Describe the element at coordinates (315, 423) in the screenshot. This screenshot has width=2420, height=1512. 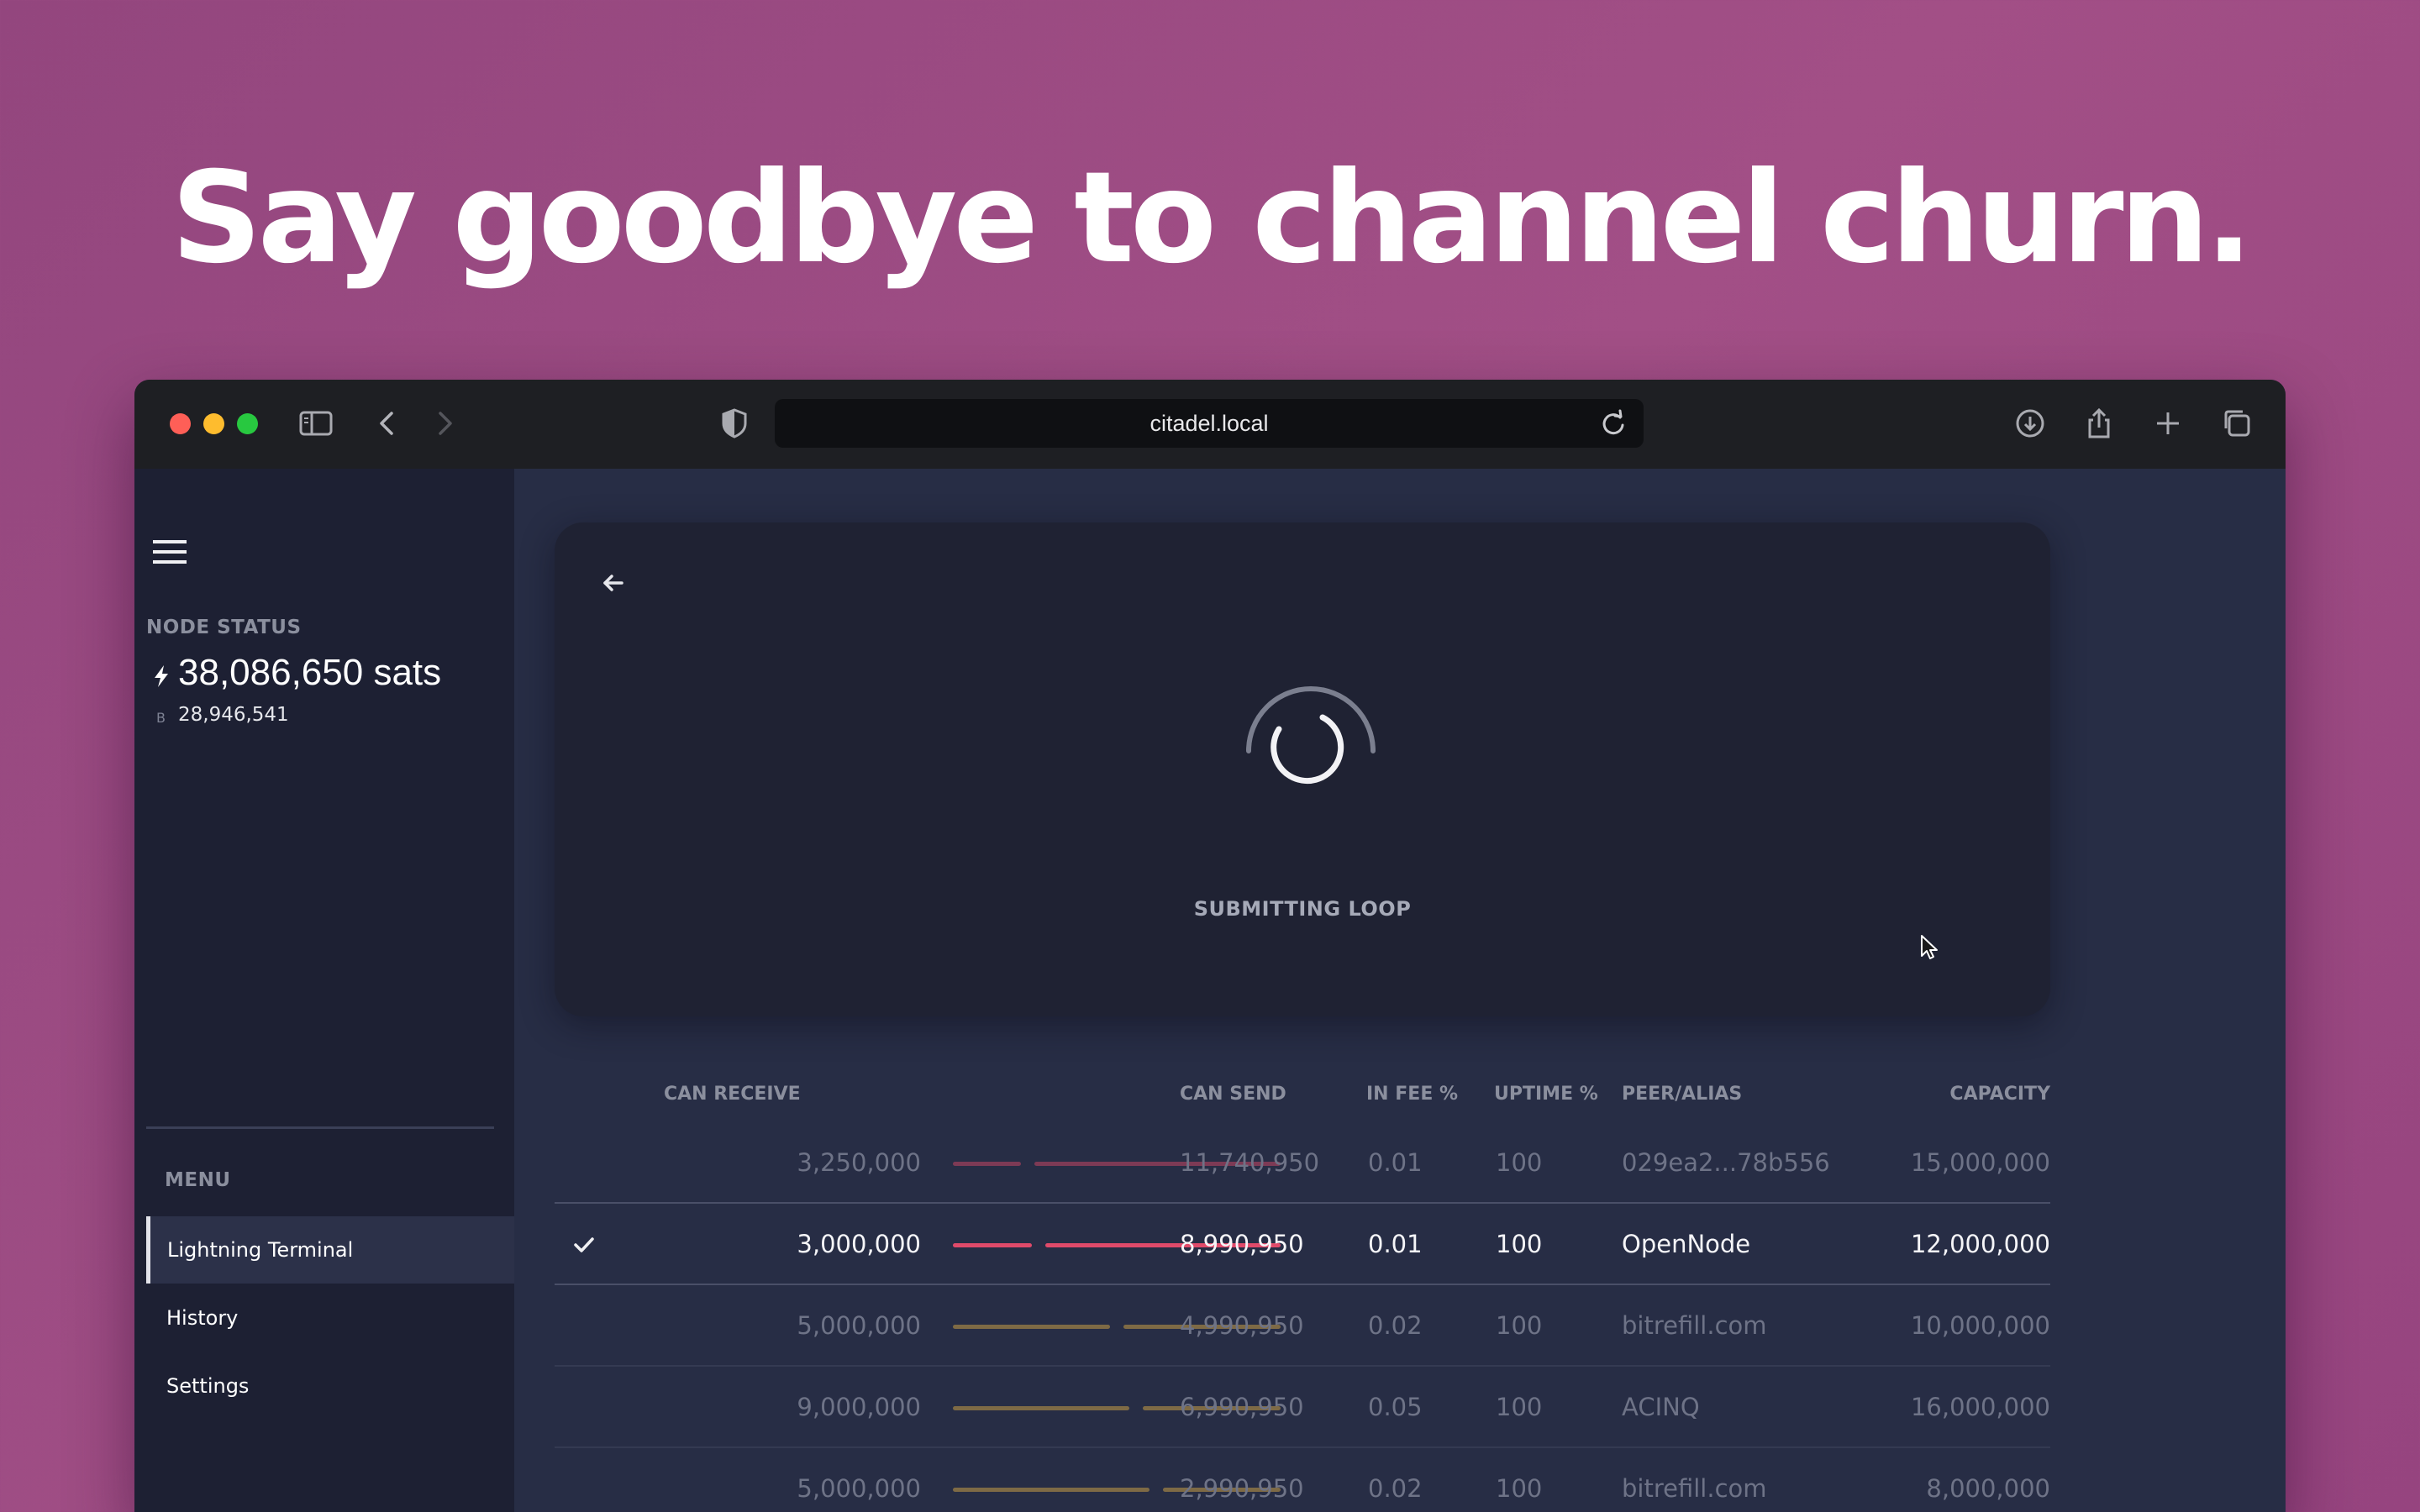
I see `sidebar-toggle-icon` at that location.